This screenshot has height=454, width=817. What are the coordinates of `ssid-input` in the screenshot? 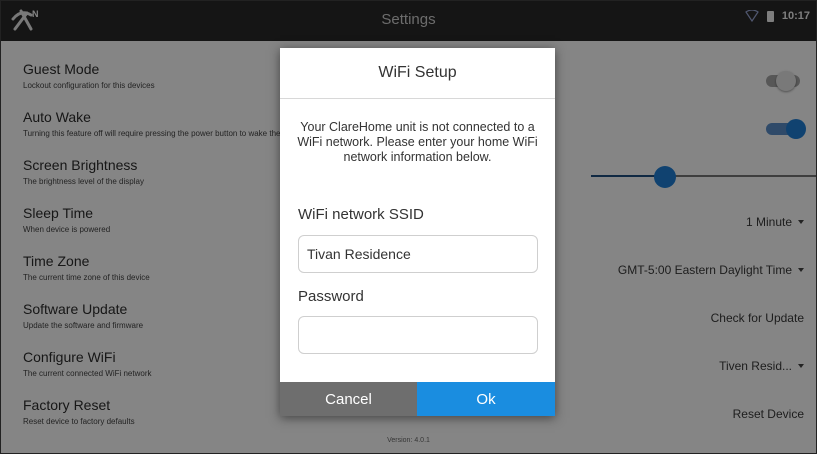 It's located at (418, 254).